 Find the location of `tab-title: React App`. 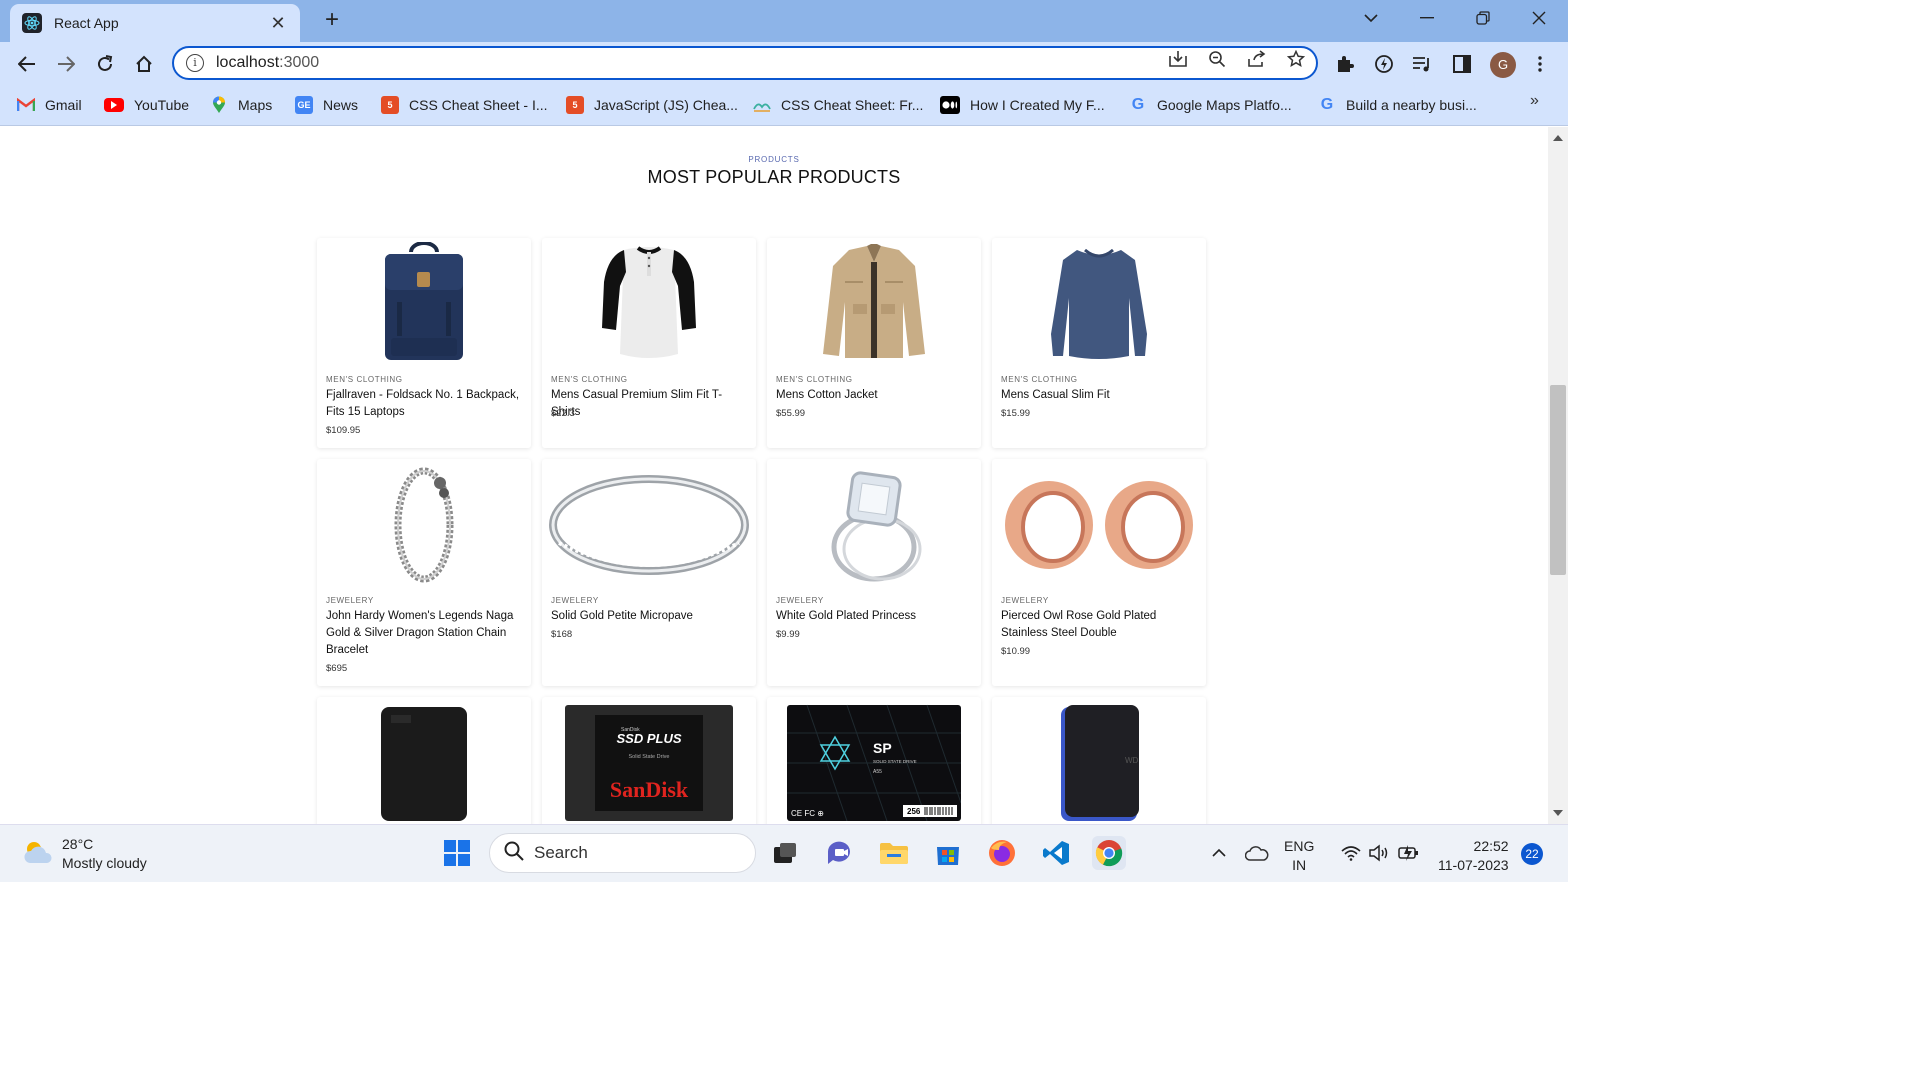

tab-title: React App is located at coordinates (86, 23).